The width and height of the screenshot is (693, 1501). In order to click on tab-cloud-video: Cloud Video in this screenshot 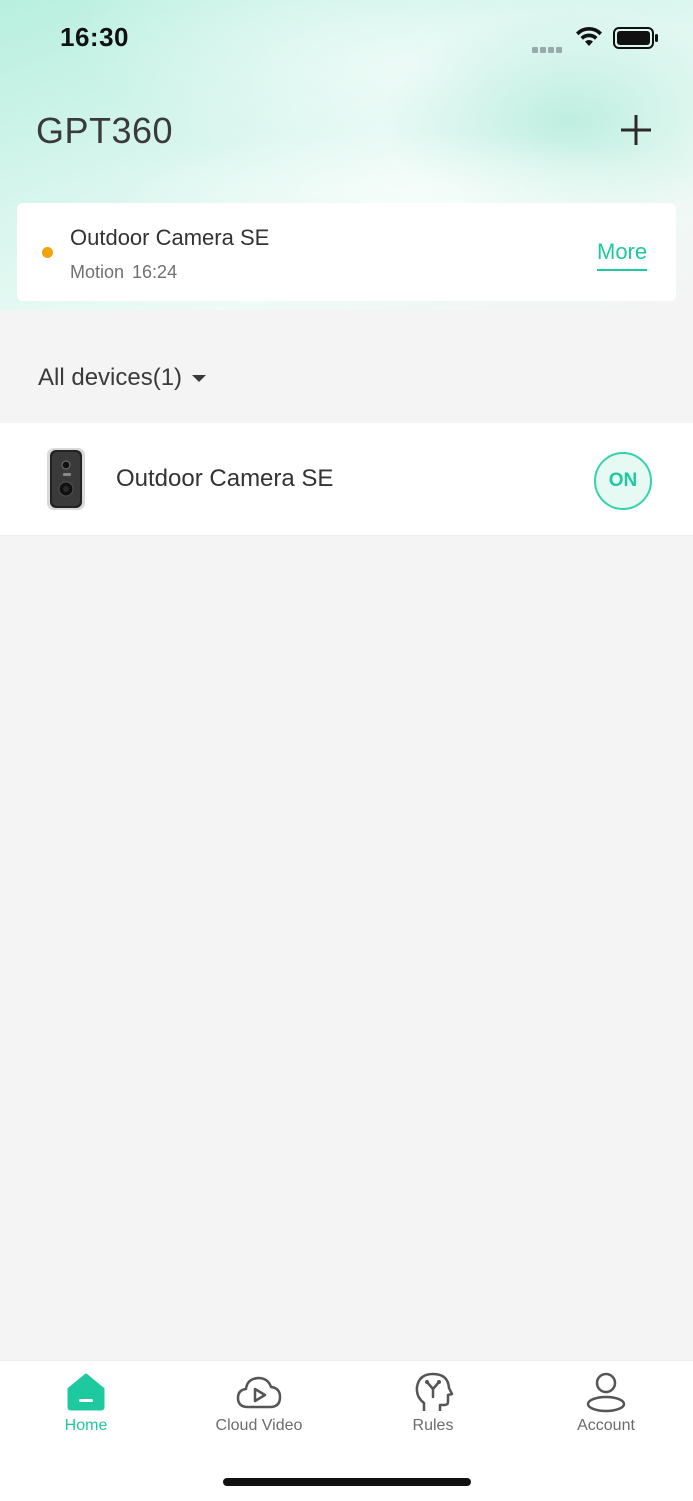, I will do `click(259, 1409)`.